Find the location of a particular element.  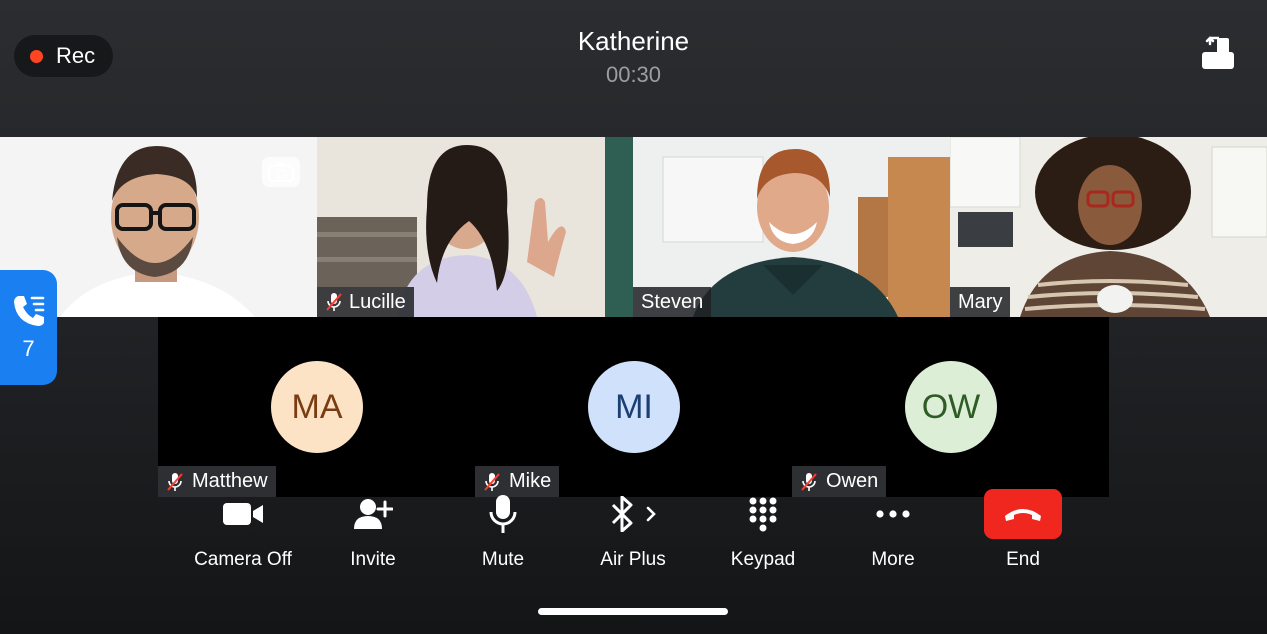

participant-name: Steven is located at coordinates (672, 301).